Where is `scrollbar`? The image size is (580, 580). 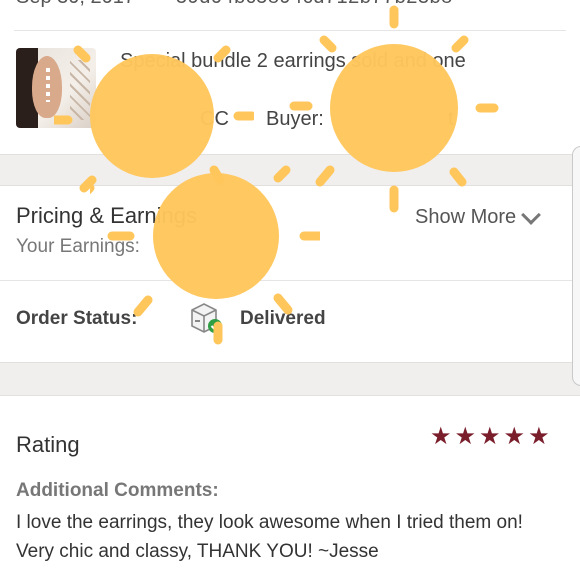
scrollbar is located at coordinates (576, 266).